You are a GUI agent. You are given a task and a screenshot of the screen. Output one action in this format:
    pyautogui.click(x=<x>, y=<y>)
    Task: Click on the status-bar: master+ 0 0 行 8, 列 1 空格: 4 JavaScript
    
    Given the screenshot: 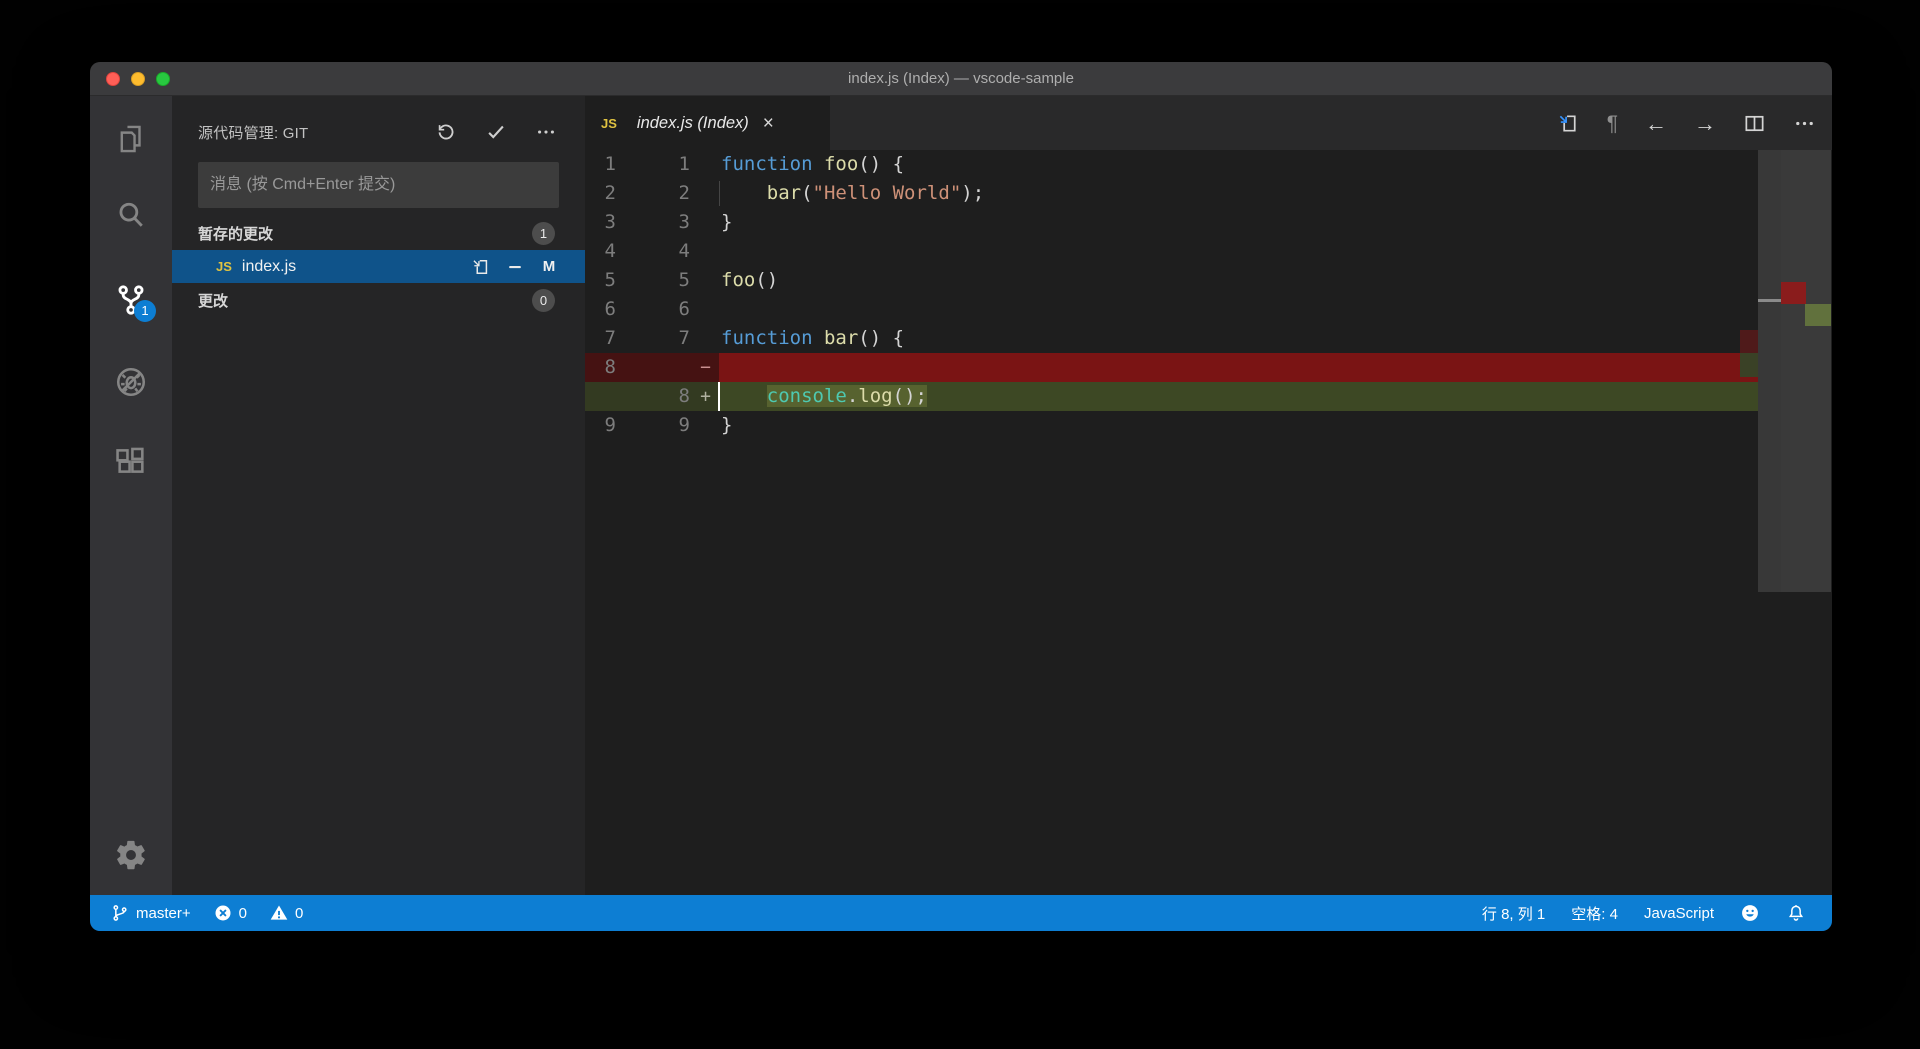 What is the action you would take?
    pyautogui.click(x=961, y=913)
    